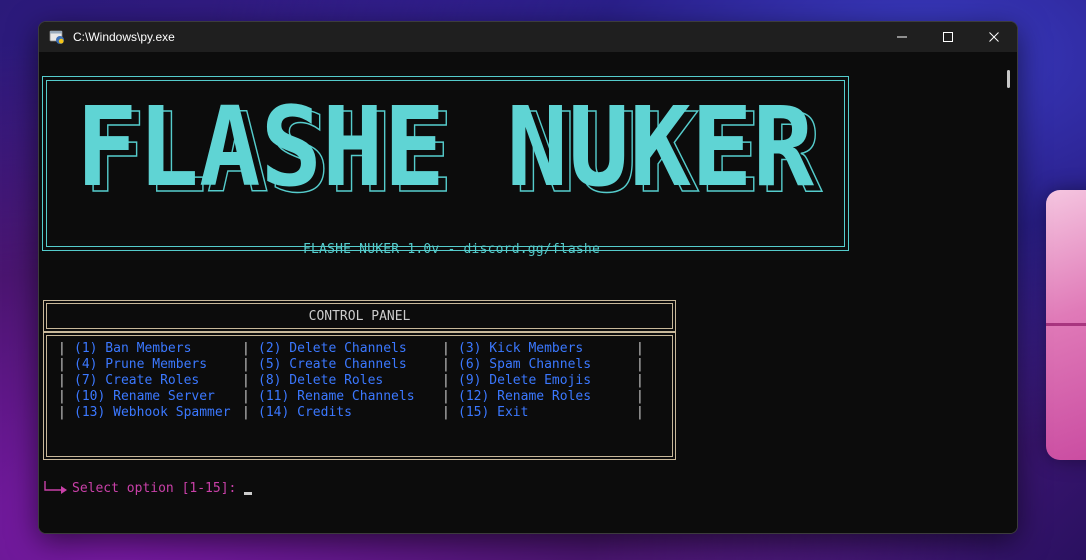 This screenshot has width=1086, height=560. What do you see at coordinates (1008, 292) in the screenshot?
I see `scrollbar` at bounding box center [1008, 292].